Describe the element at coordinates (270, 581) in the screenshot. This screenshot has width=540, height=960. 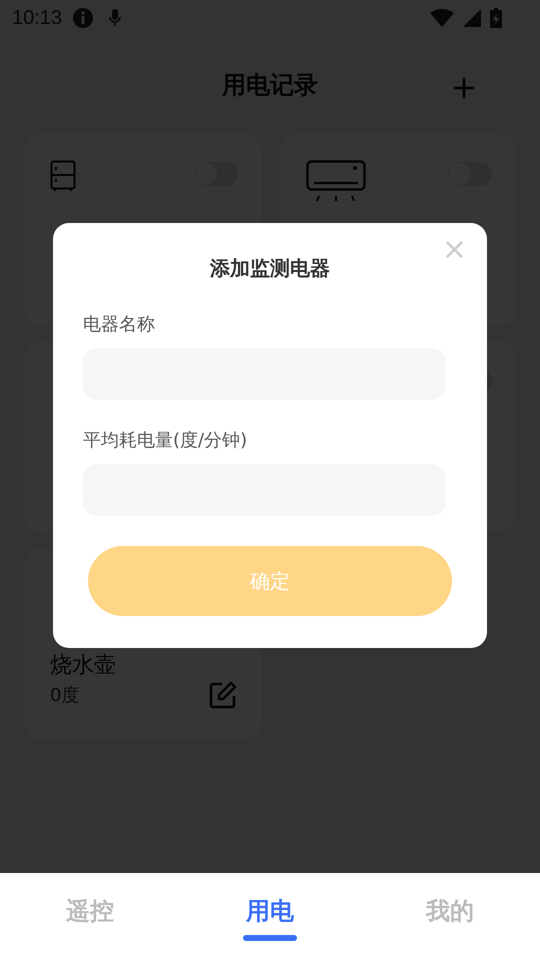
I see `confirm-button: 确定` at that location.